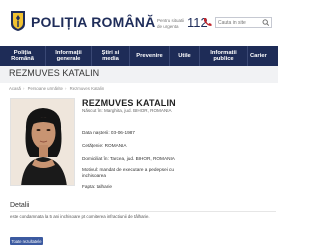  What do you see at coordinates (127, 110) in the screenshot?
I see `birthplace: Născut în: Marghita, jud. BIHOR, ROMANIA` at bounding box center [127, 110].